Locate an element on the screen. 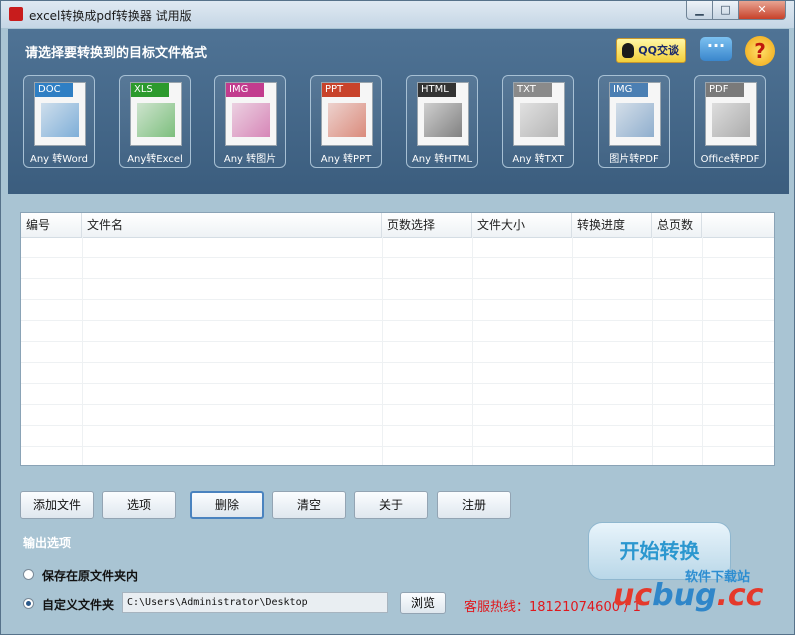 The image size is (795, 635). format-label: Any 转Word is located at coordinates (59, 159).